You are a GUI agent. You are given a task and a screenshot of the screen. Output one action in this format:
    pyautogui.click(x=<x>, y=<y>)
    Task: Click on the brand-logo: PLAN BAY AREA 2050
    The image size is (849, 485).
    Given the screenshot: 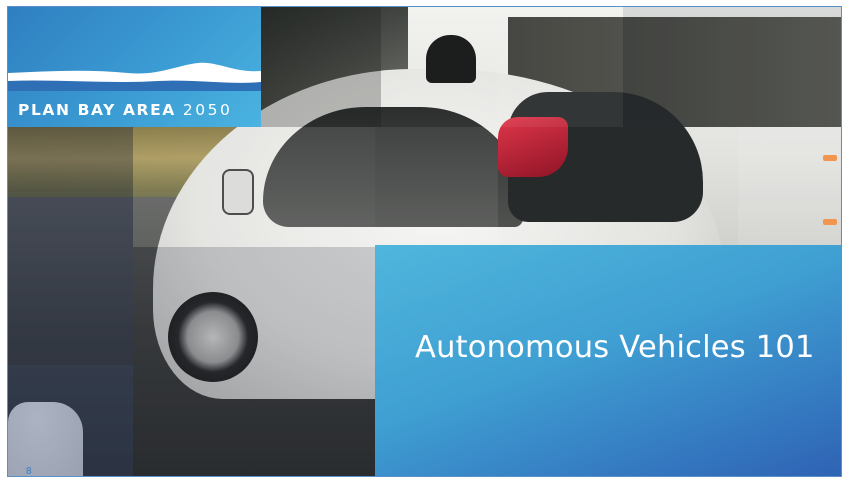 What is the action you would take?
    pyautogui.click(x=134, y=67)
    